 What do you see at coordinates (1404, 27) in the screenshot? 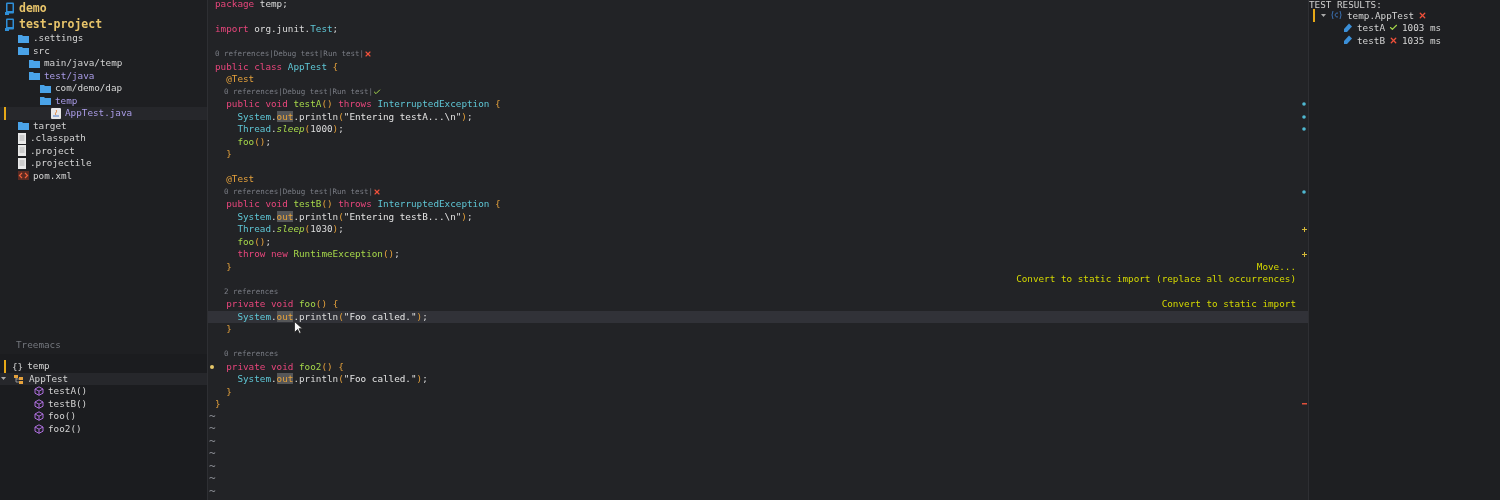
I see `test-case-item: testA 1003 ms` at bounding box center [1404, 27].